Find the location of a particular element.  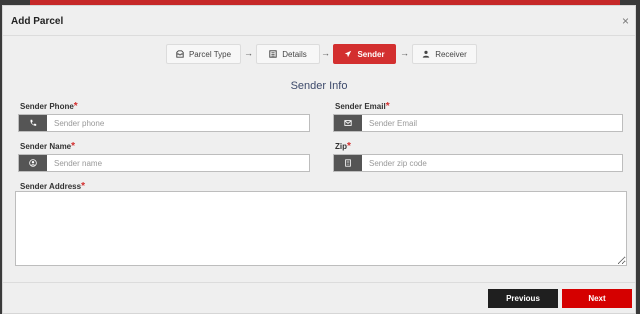

step-parcel-type: Parcel Type is located at coordinates (203, 54).